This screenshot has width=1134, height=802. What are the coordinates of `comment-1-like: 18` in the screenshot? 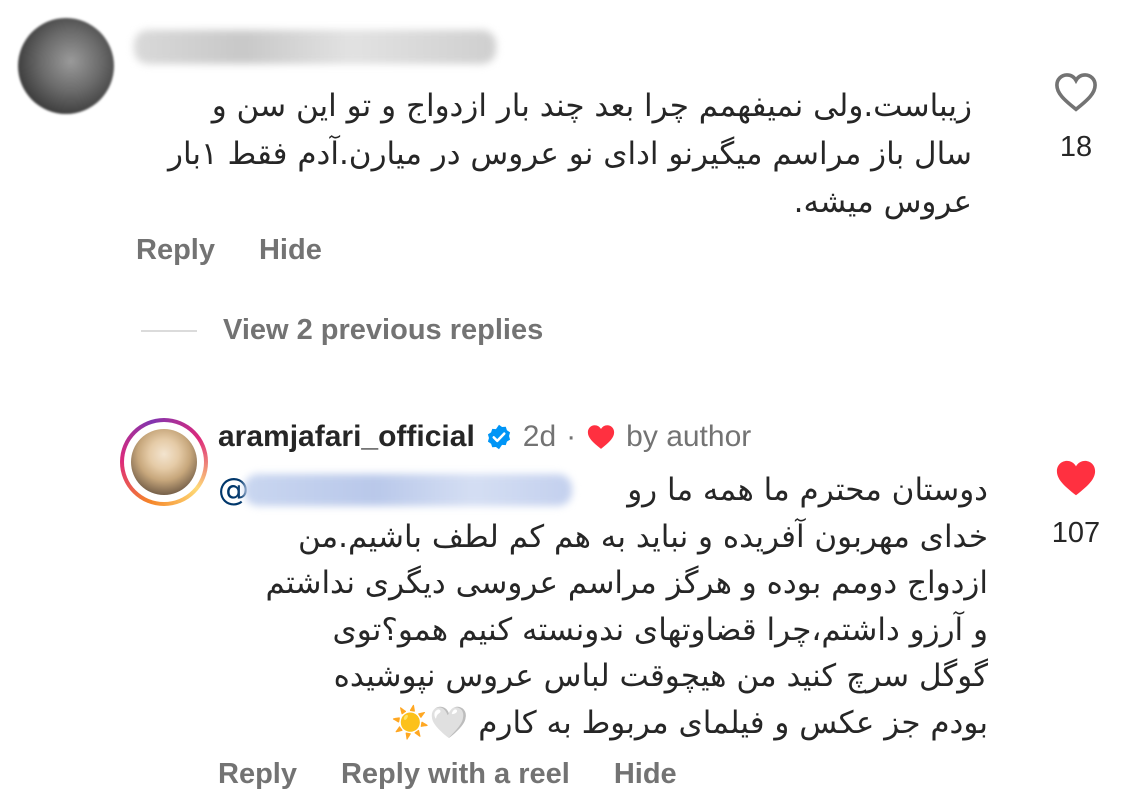 It's located at (1076, 118).